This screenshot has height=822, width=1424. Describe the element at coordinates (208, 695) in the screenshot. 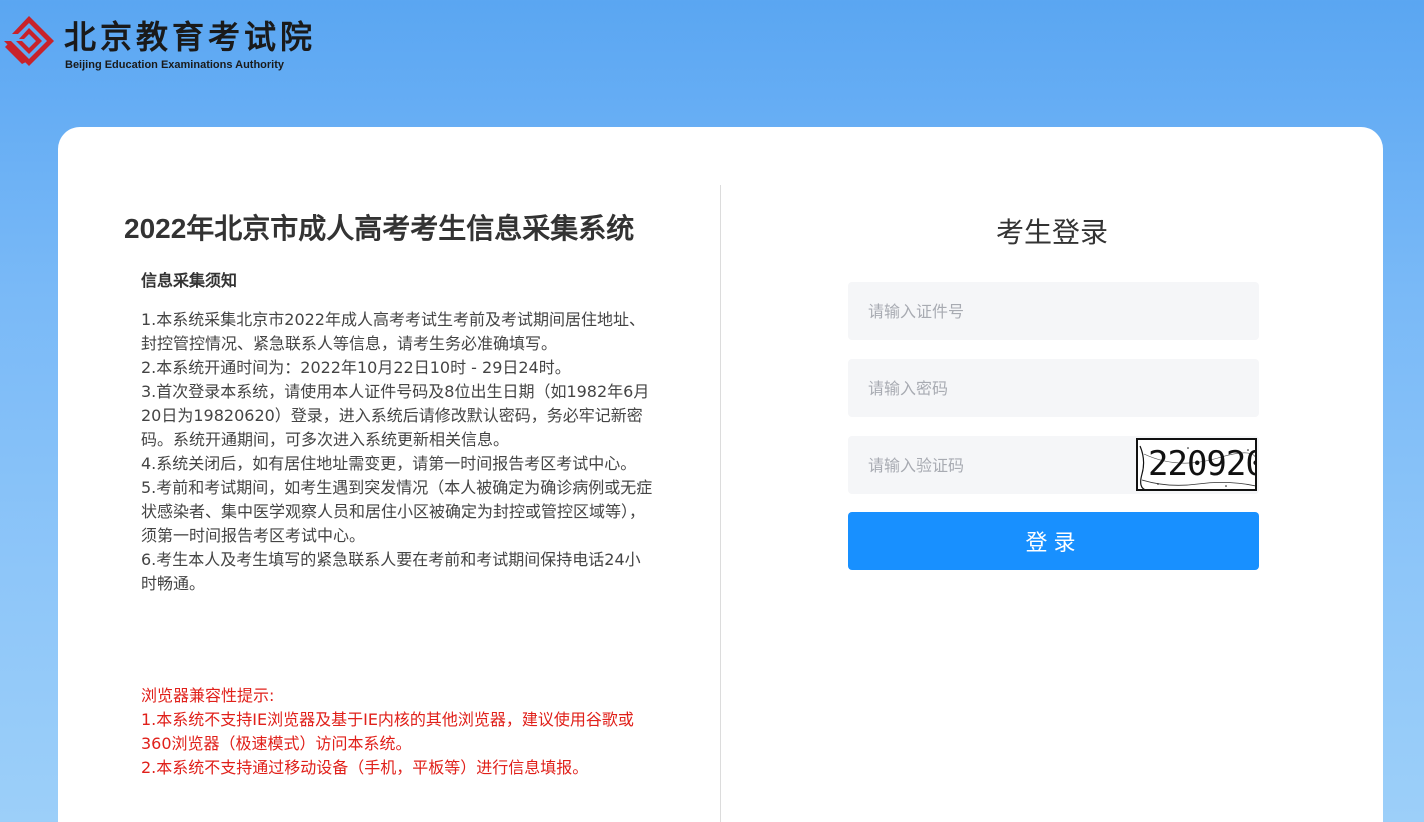

I see `browser-tip-heading: 浏览器兼容性提示:` at that location.